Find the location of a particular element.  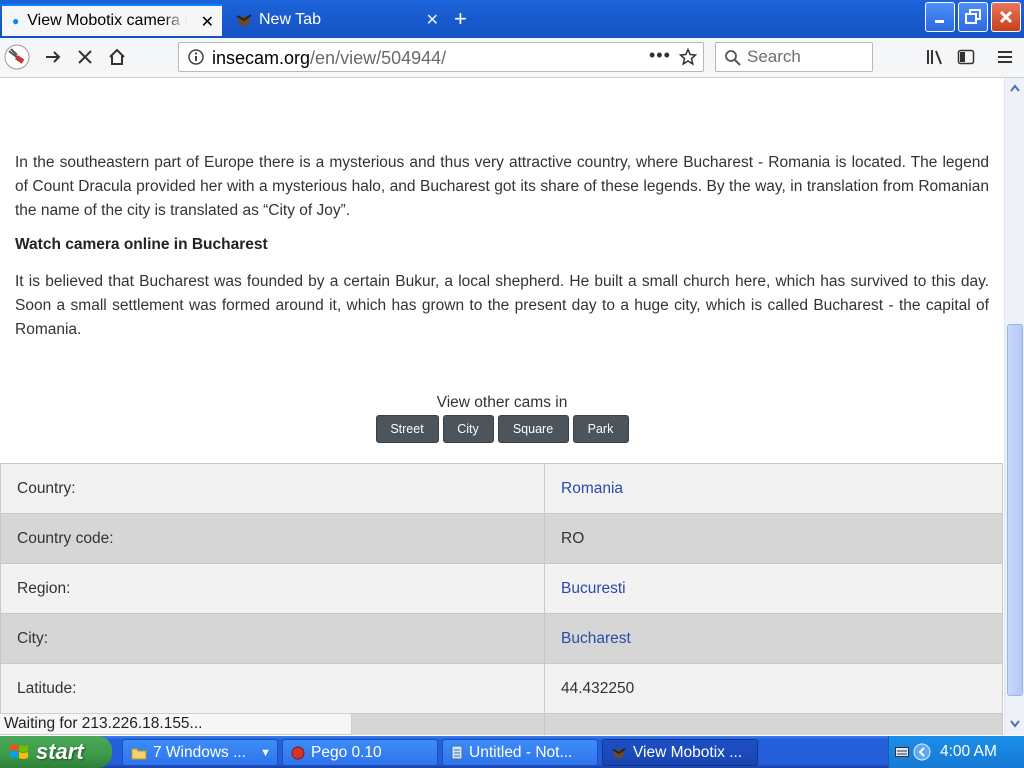

country-link: Romania is located at coordinates (592, 488).